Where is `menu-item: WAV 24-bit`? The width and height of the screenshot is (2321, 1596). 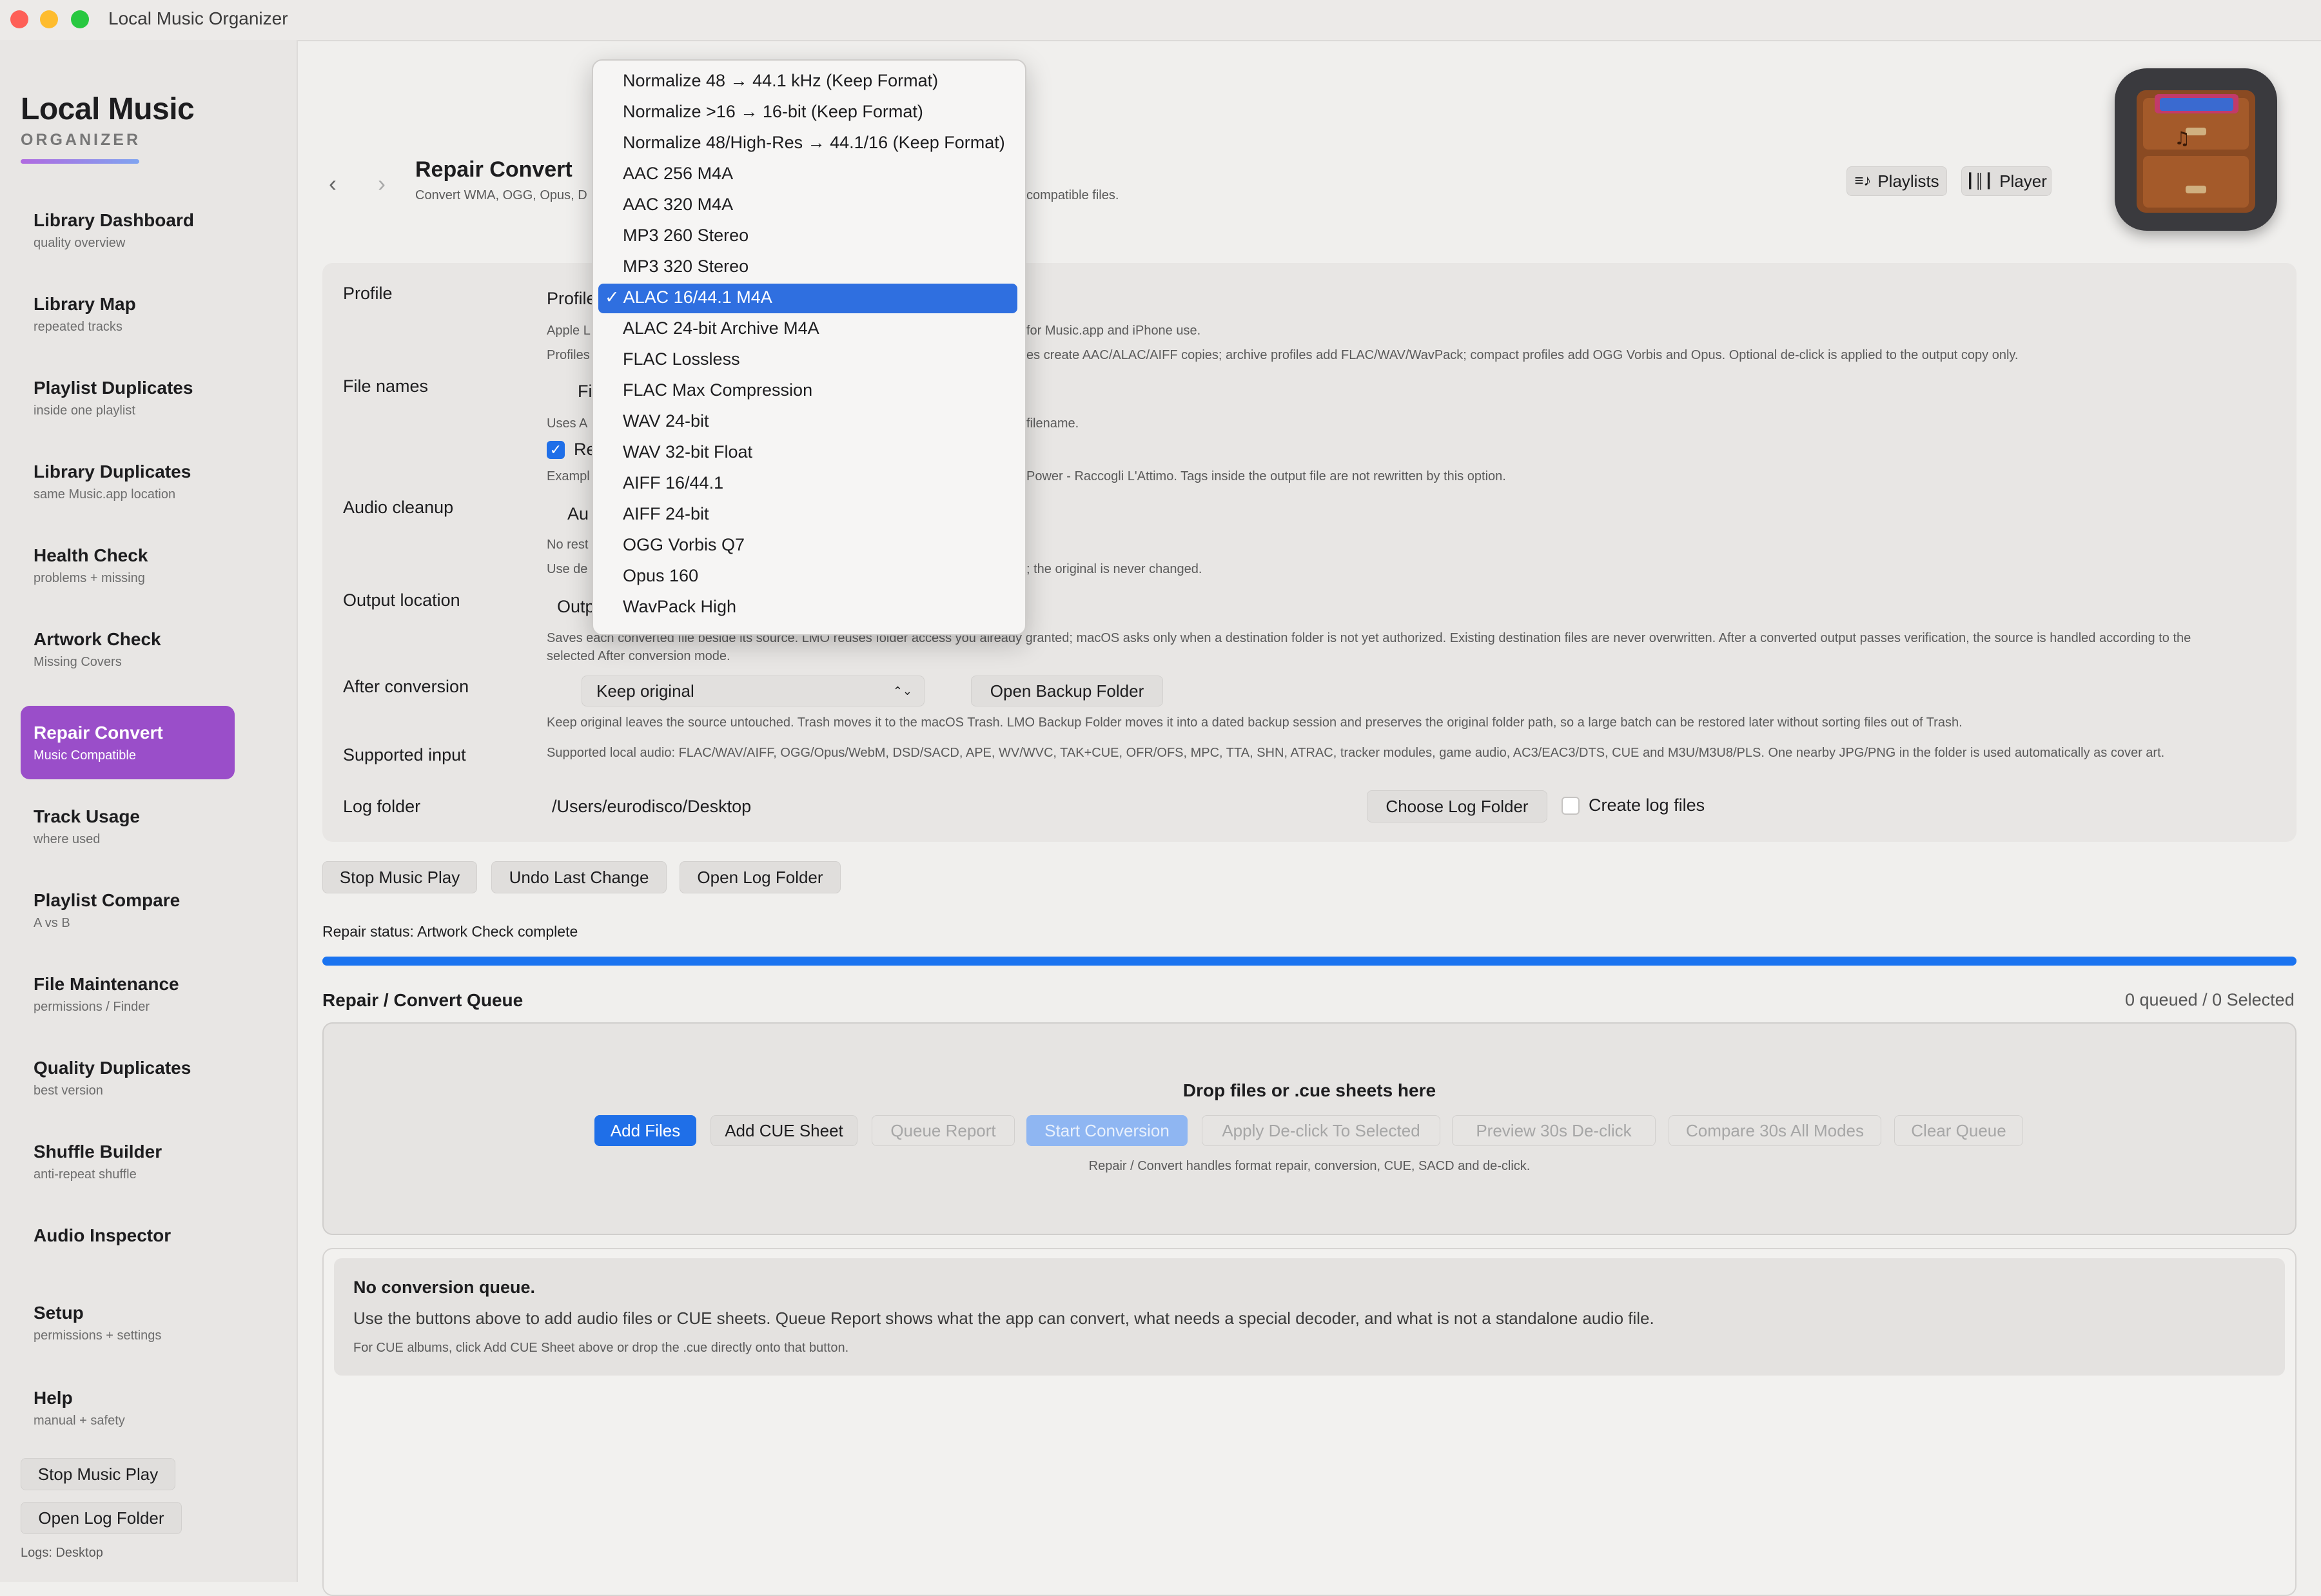 menu-item: WAV 24-bit is located at coordinates (666, 421).